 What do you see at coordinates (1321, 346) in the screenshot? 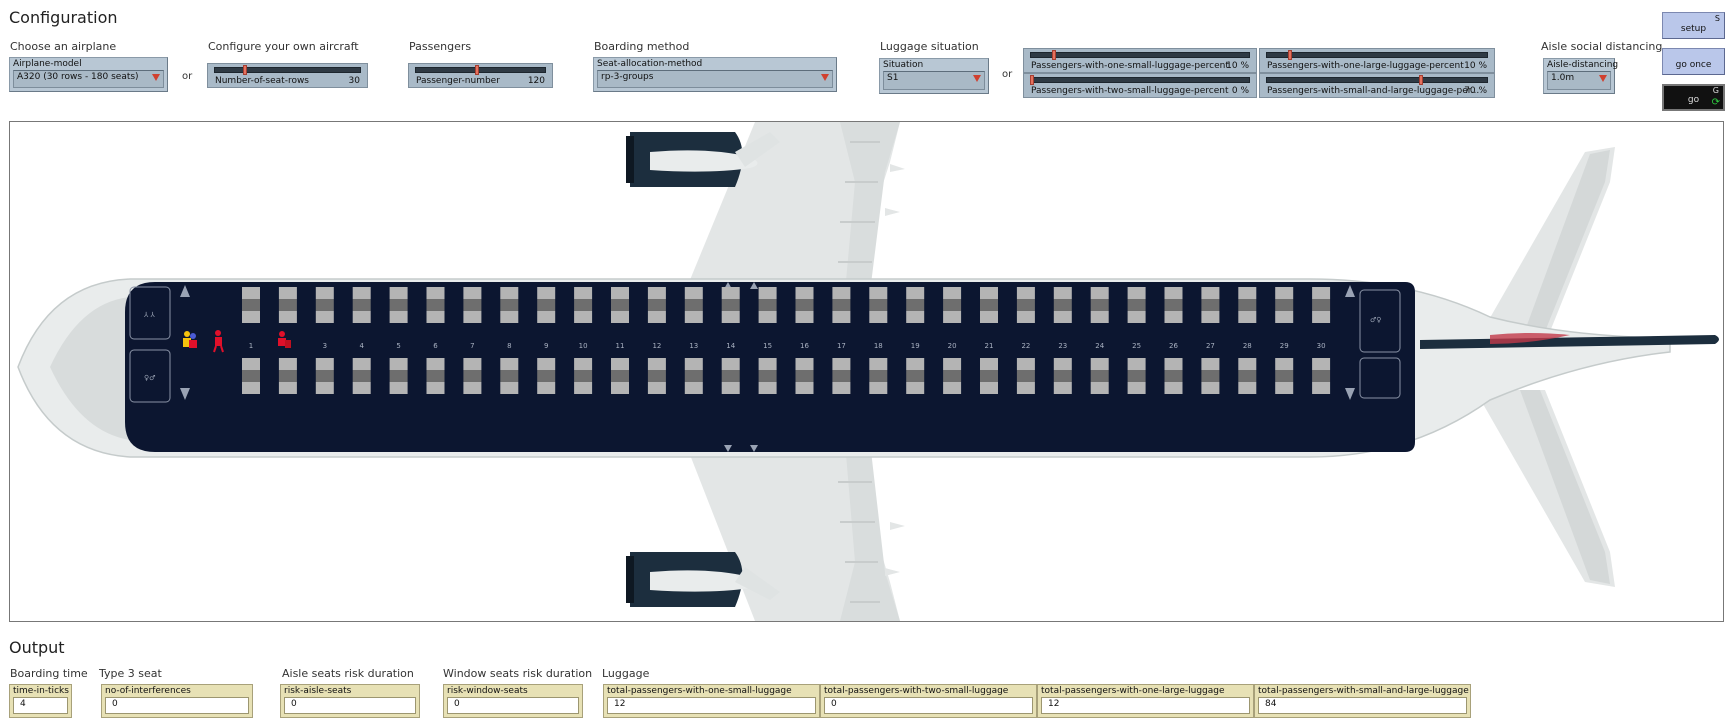
I see `row-number: 30` at bounding box center [1321, 346].